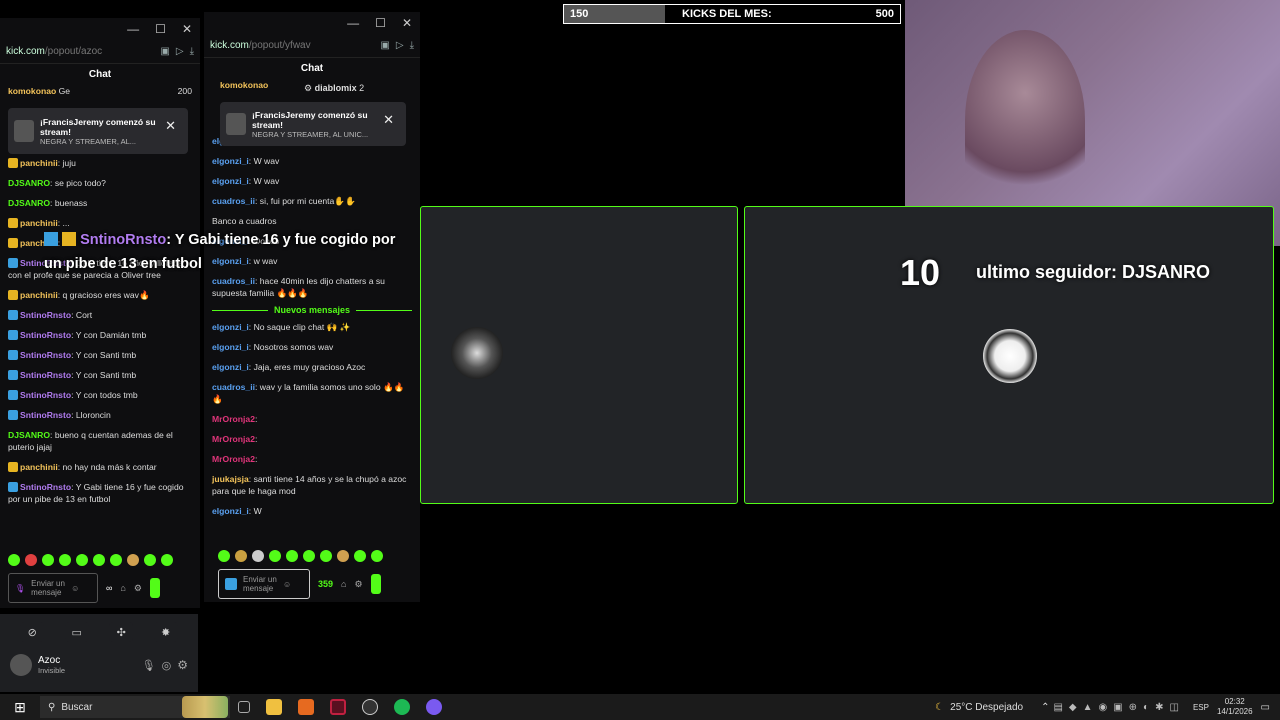  What do you see at coordinates (231, 584) in the screenshot?
I see `kick-badge-icon` at bounding box center [231, 584].